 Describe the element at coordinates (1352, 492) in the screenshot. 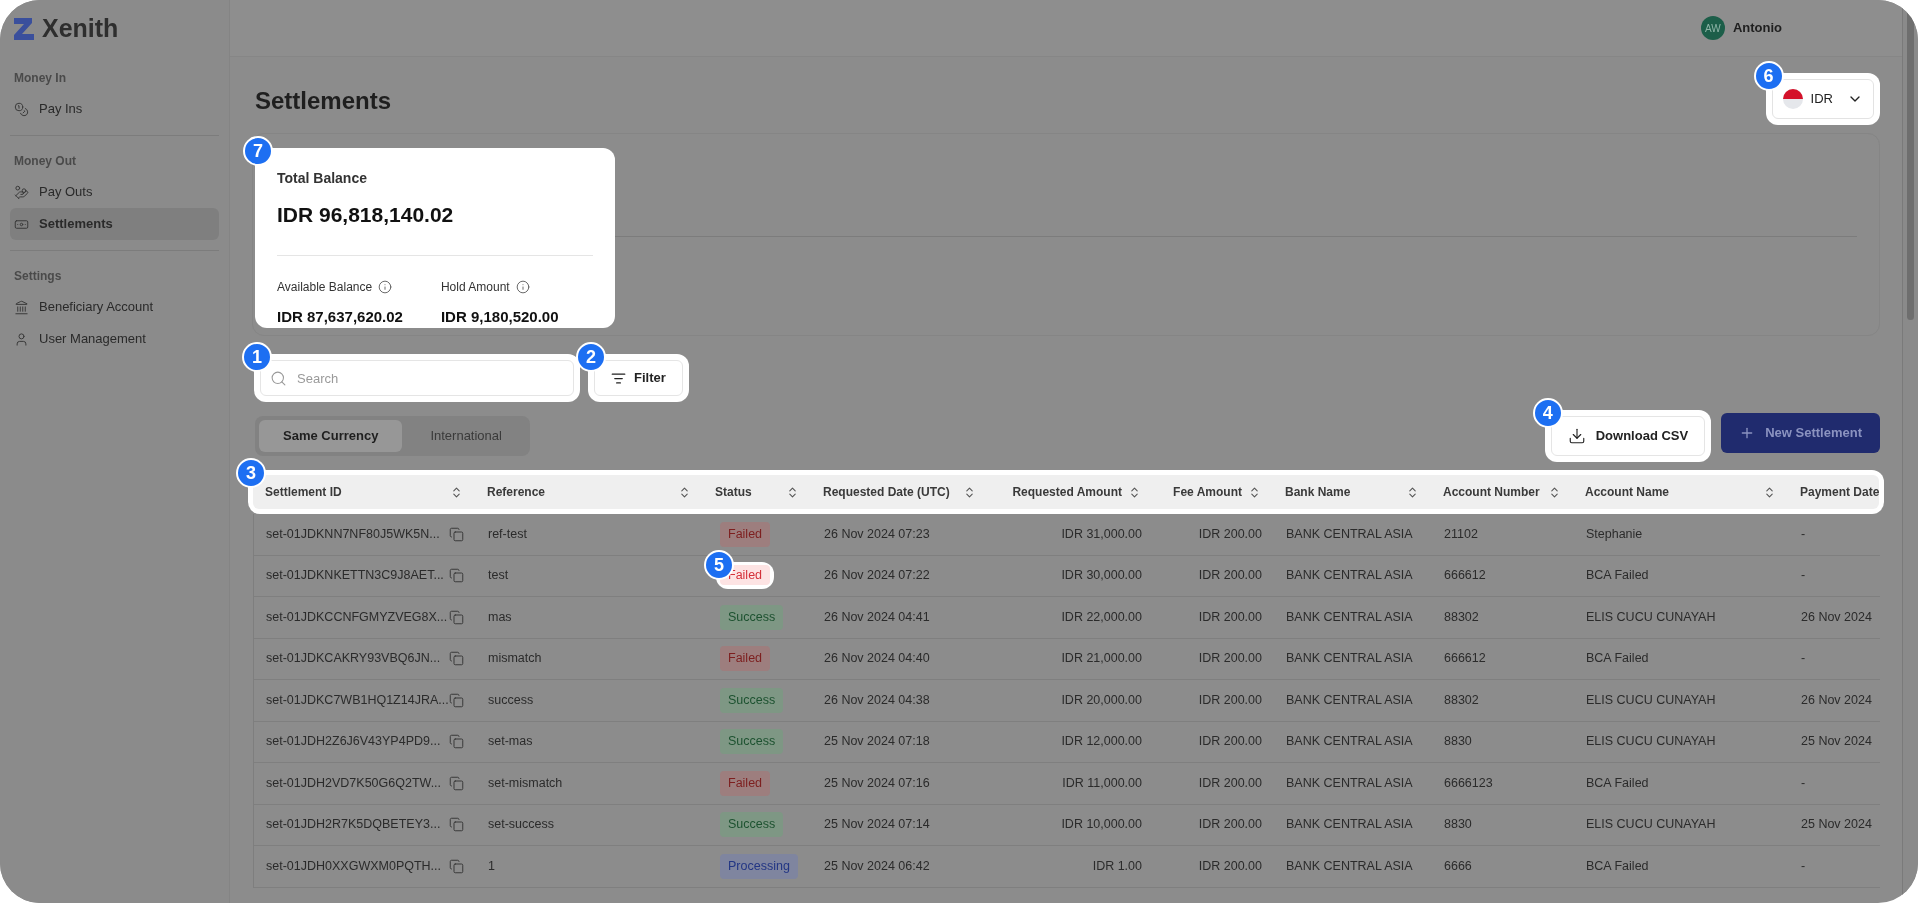

I see `column-header: Bank Name` at that location.